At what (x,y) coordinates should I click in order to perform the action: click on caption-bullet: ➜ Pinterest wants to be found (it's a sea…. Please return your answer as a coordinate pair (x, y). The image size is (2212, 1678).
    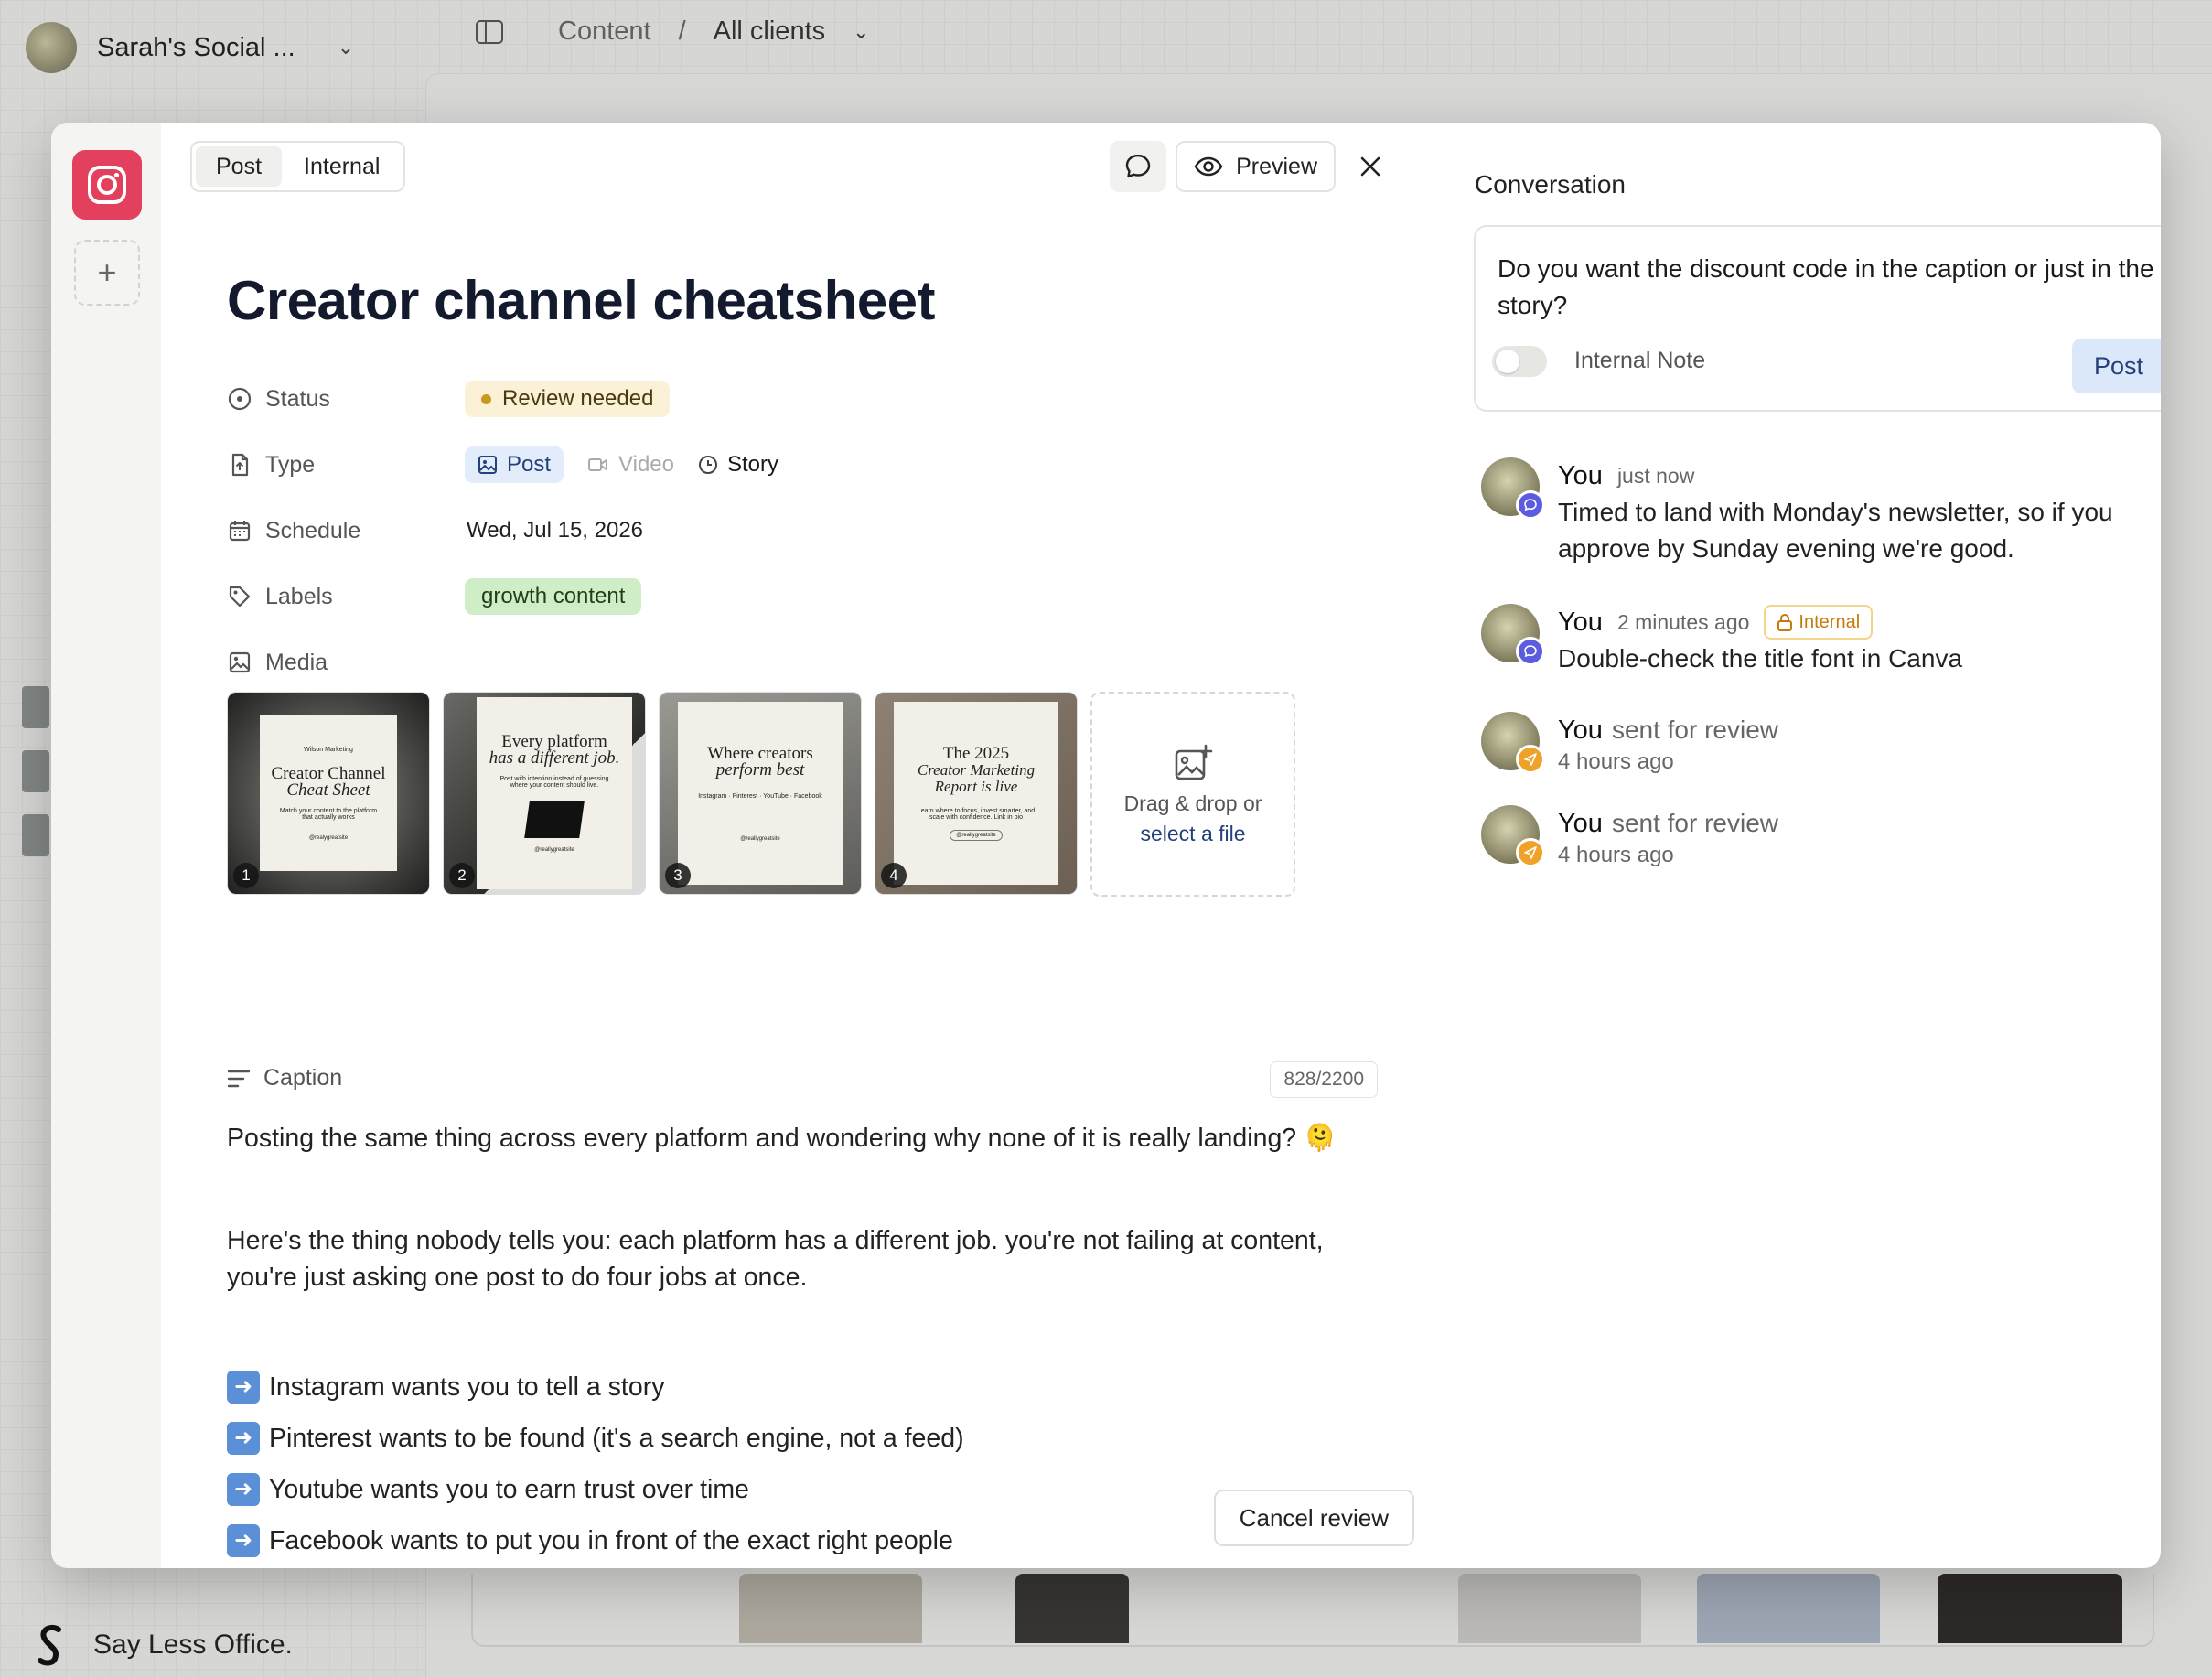
    Looking at the image, I should click on (798, 1438).